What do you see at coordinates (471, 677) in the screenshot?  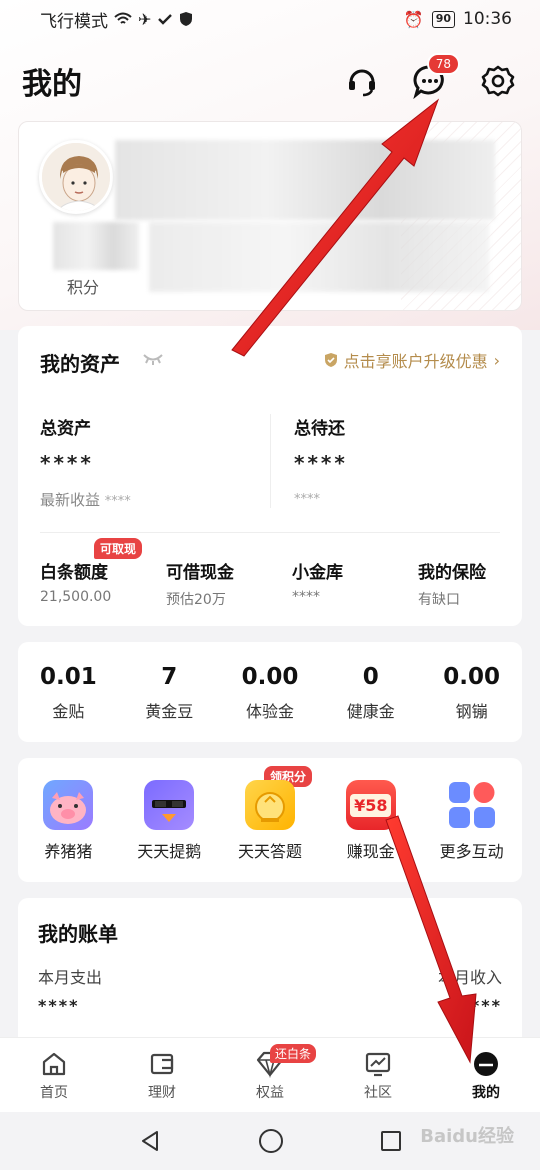 I see `stat-value: 0.00` at bounding box center [471, 677].